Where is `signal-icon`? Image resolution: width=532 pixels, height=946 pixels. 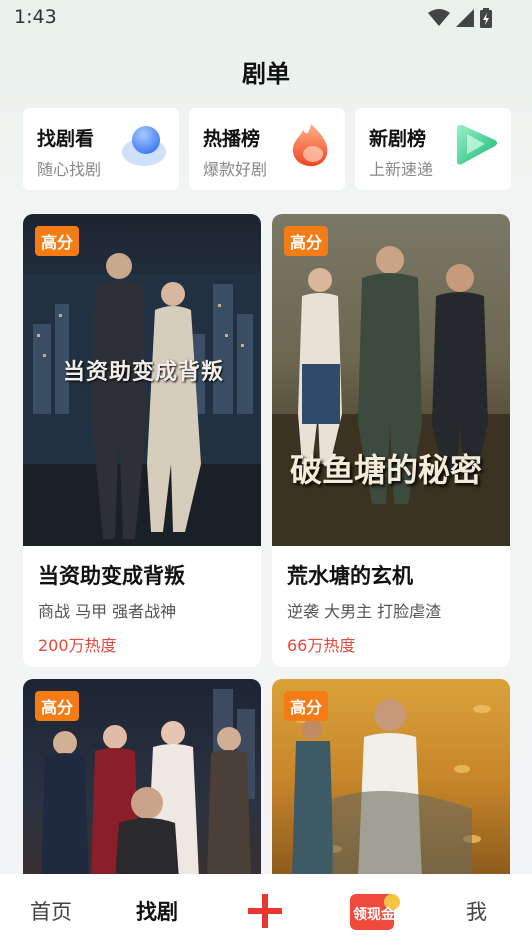
signal-icon is located at coordinates (465, 18).